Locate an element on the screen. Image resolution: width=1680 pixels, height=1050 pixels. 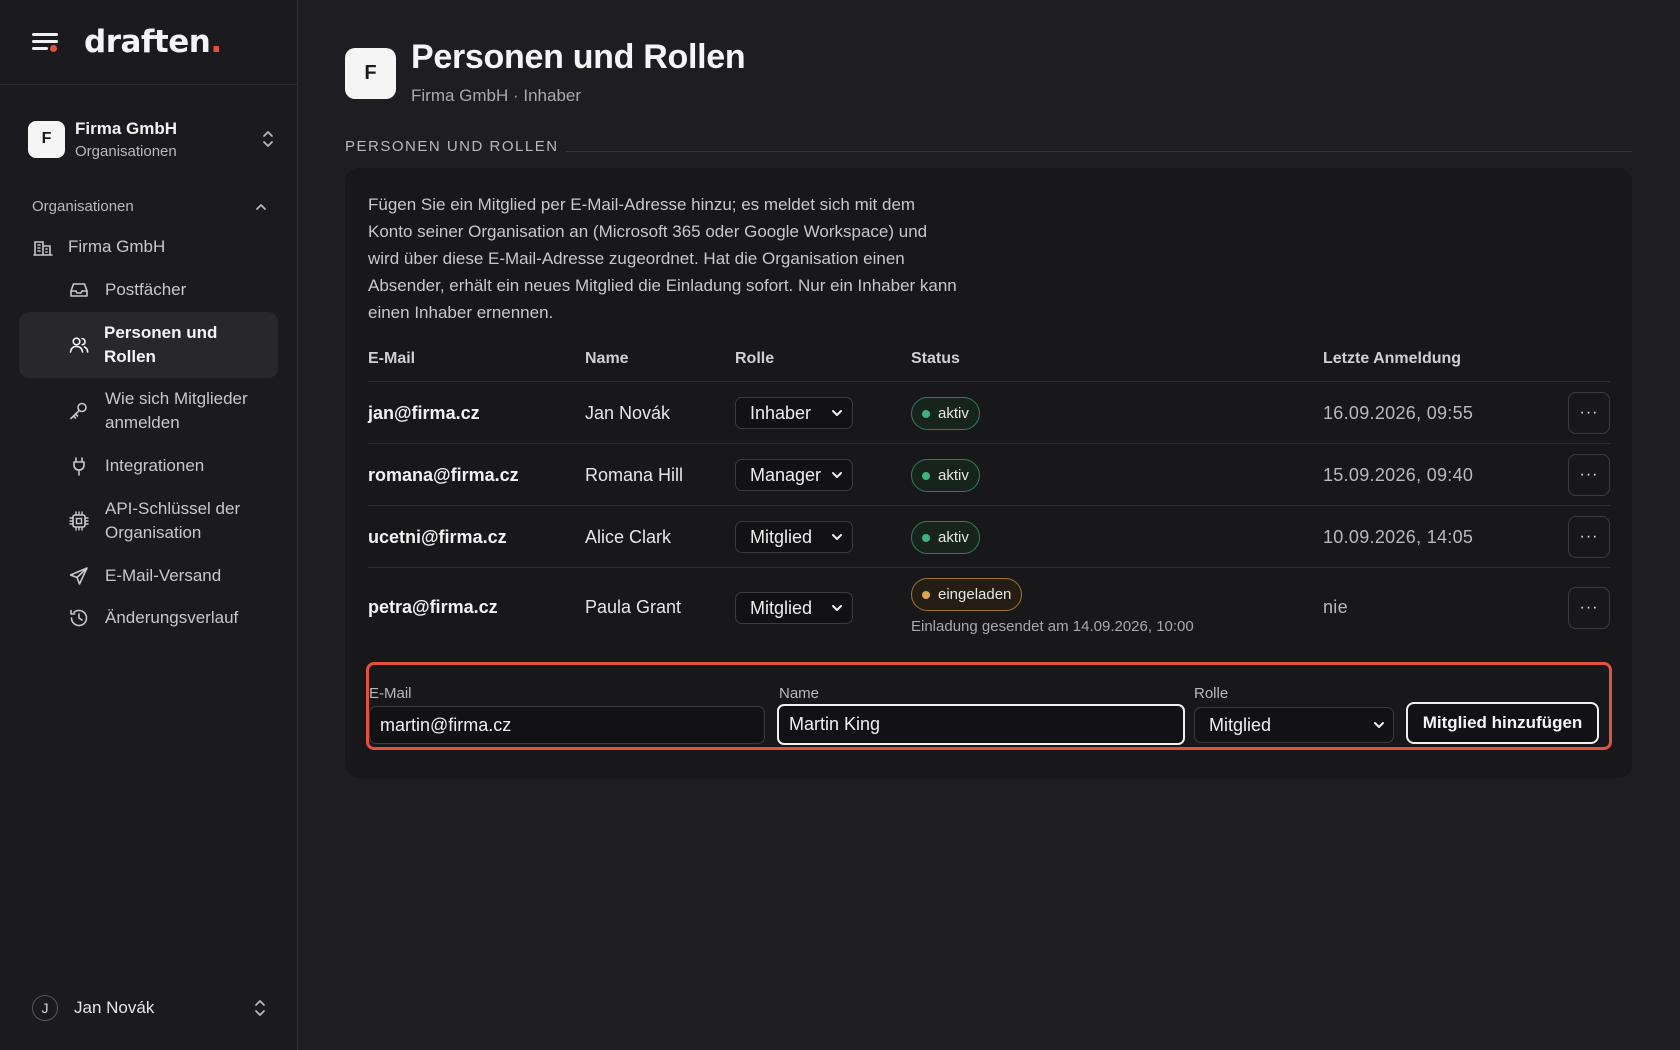
sidebar-item-aenderungsverlauf: Änderungsverlauf is located at coordinates (173, 618).